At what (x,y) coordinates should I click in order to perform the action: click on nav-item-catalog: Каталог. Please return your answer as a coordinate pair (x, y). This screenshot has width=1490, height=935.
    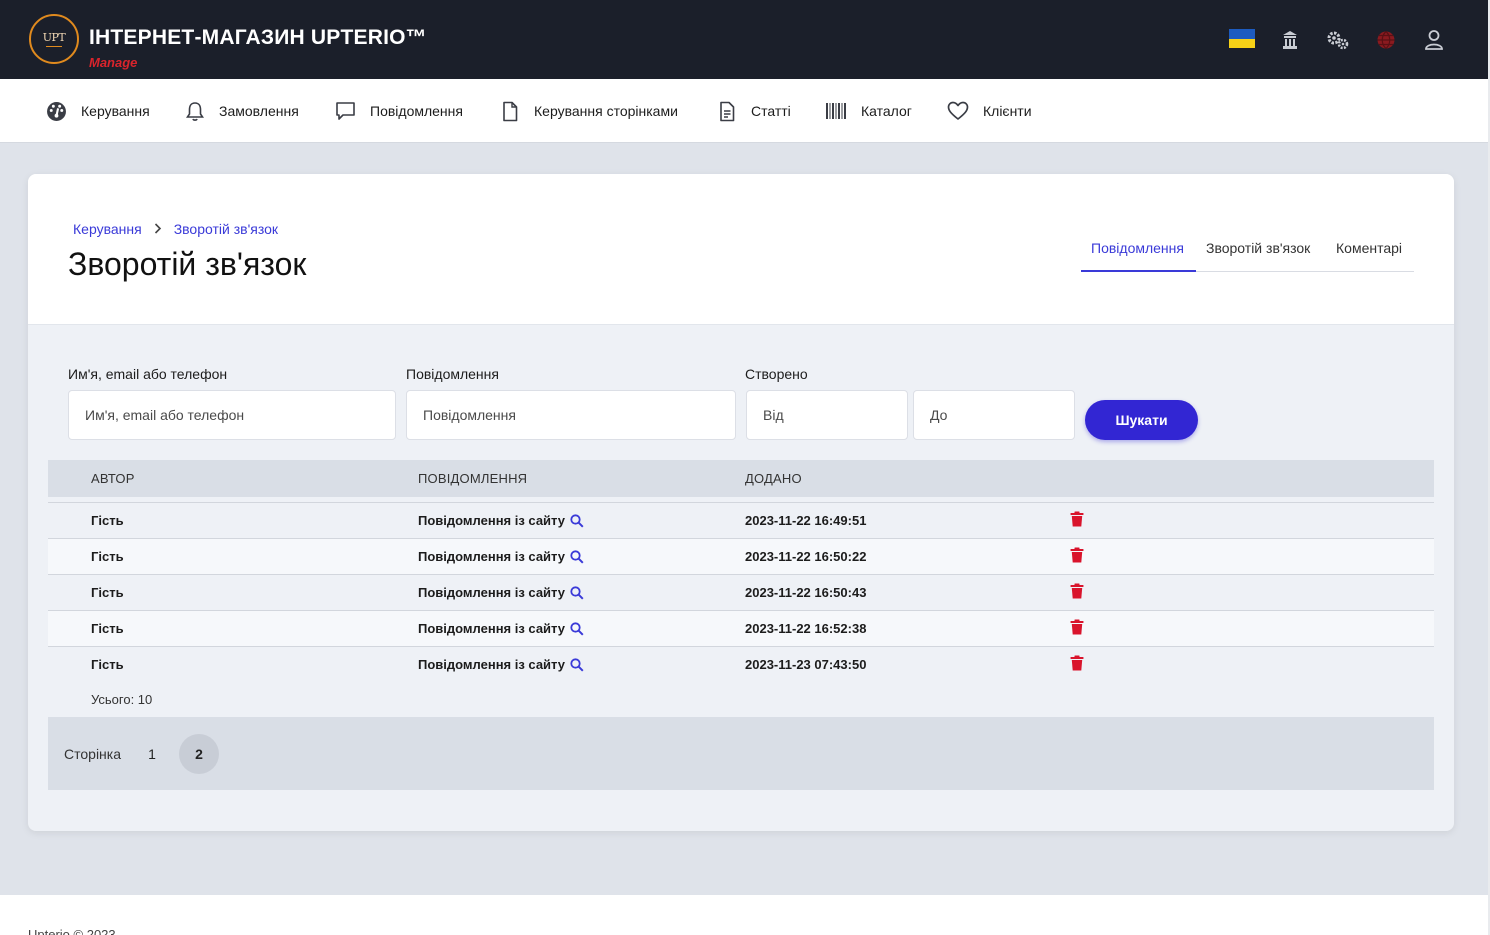
    Looking at the image, I should click on (868, 111).